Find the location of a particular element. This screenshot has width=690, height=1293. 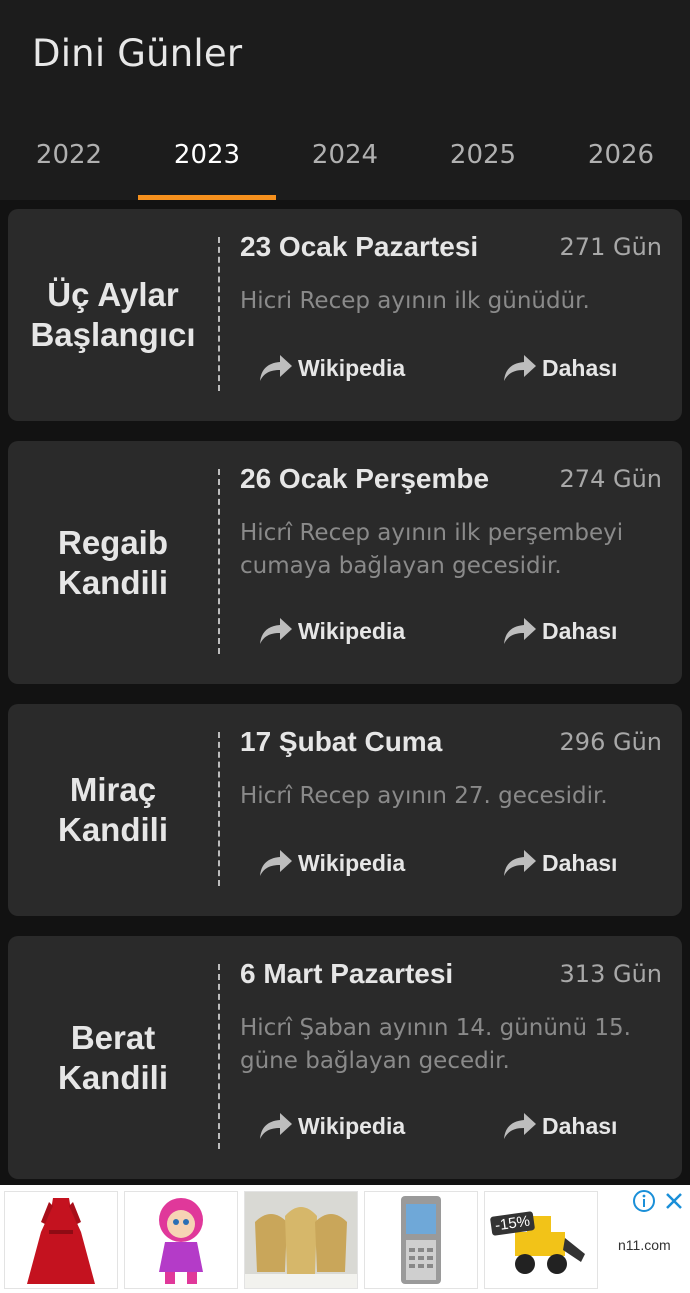

event-name: Üç Aylar Başlangıcı is located at coordinates (113, 314).